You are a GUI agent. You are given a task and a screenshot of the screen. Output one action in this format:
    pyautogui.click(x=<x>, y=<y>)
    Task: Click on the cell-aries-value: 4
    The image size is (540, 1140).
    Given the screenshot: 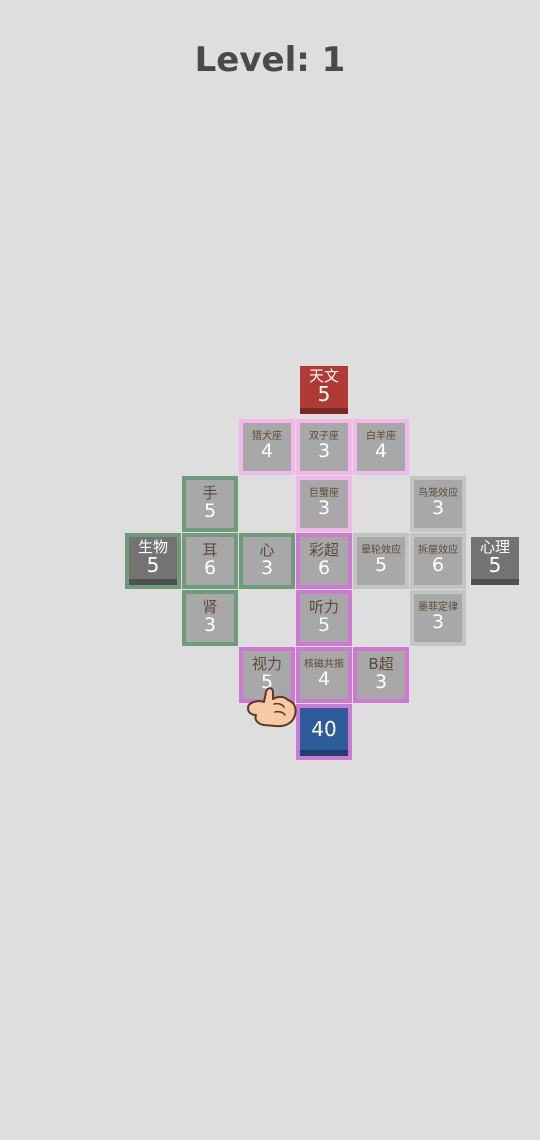 What is the action you would take?
    pyautogui.click(x=381, y=451)
    